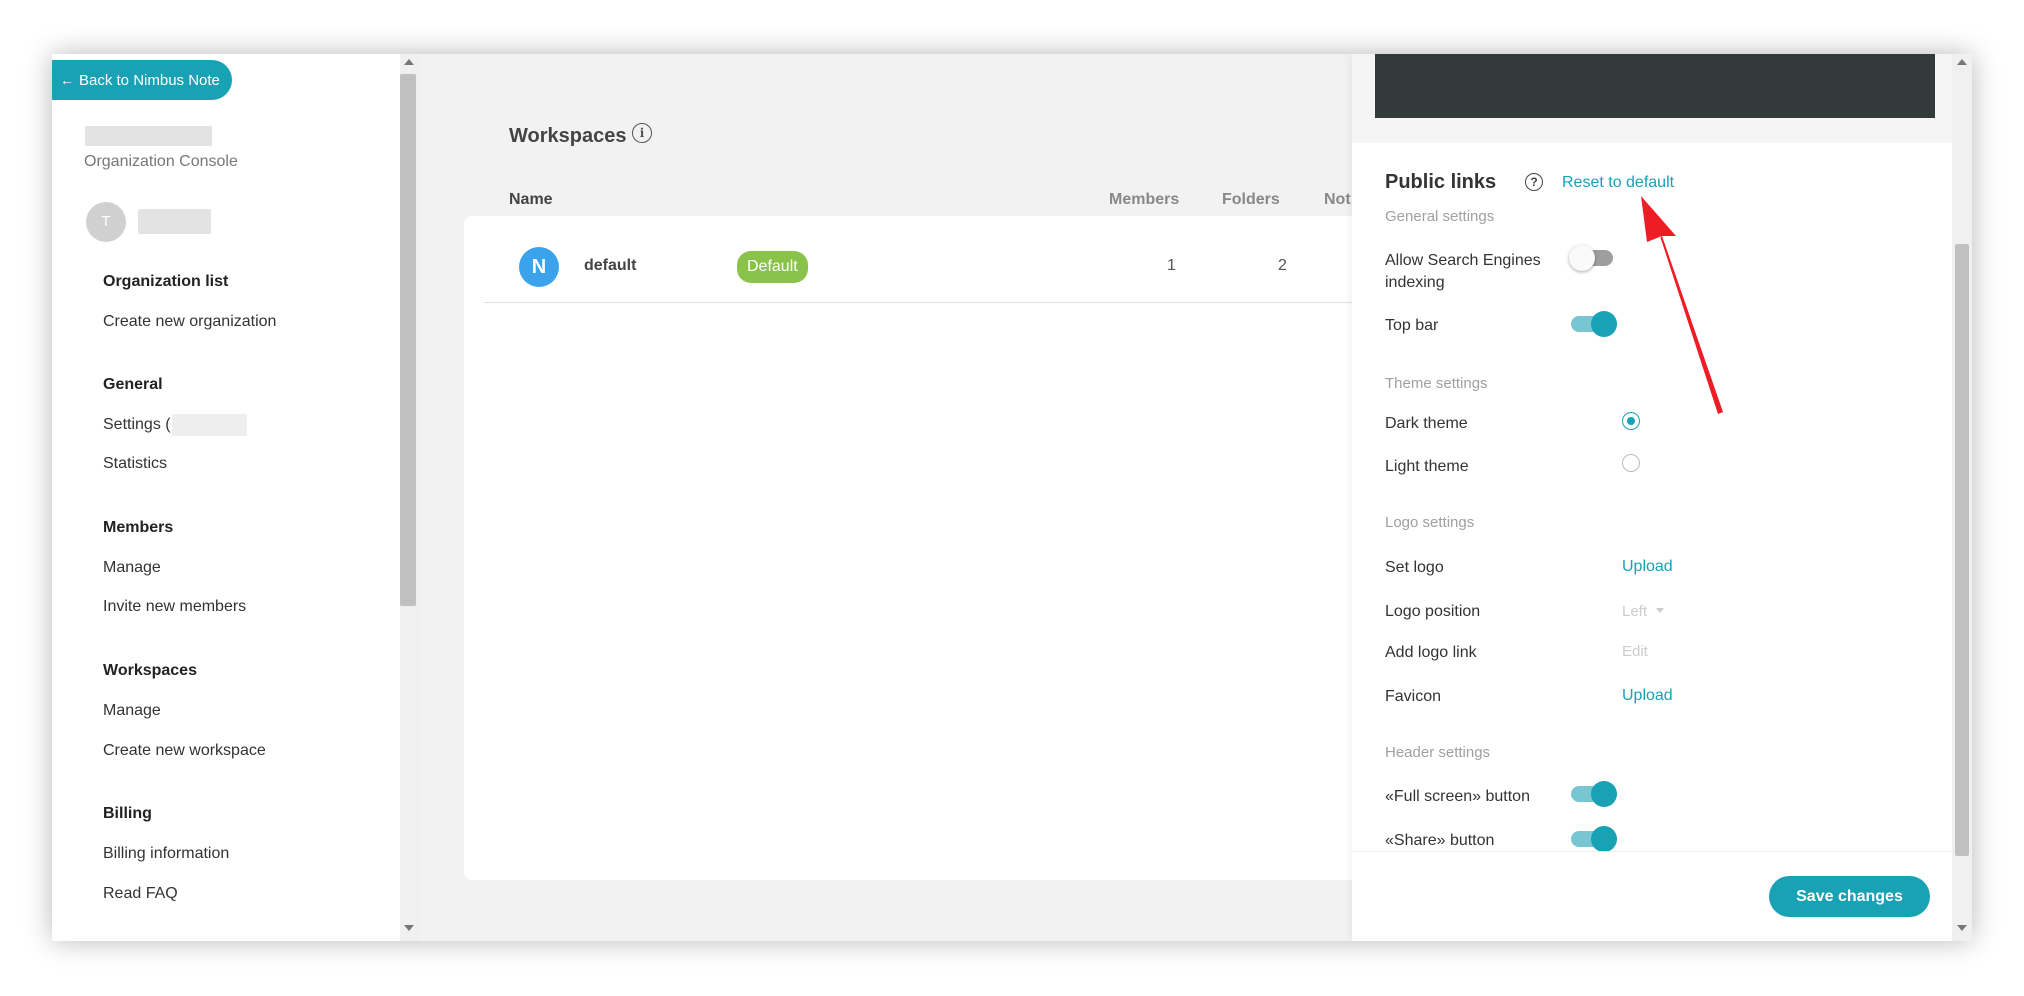 The image size is (2024, 996). I want to click on org-name-redacted, so click(148, 136).